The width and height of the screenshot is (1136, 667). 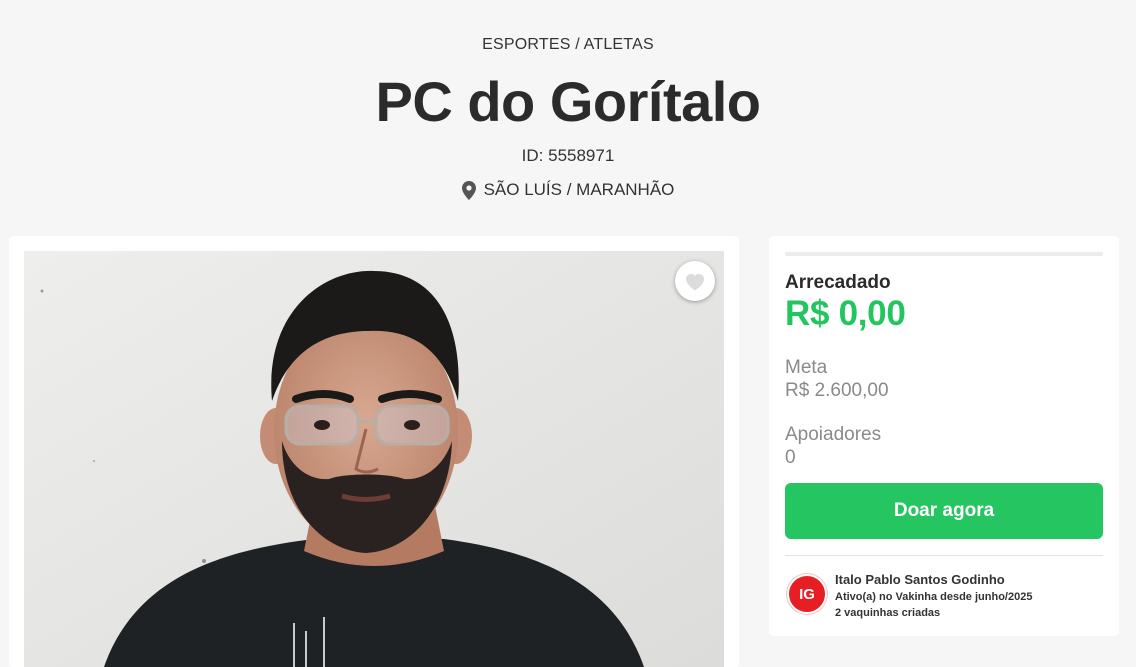 I want to click on campaign-id: ID: 5558971, so click(x=568, y=155).